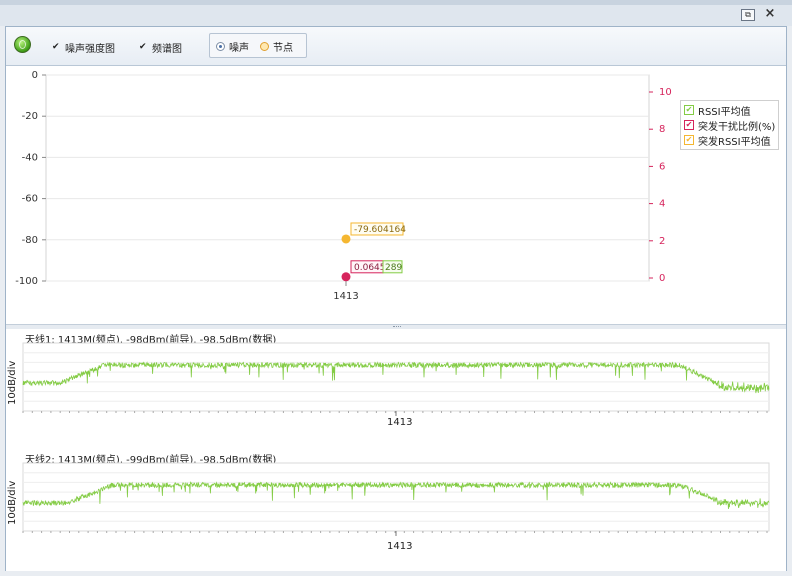 Image resolution: width=792 pixels, height=576 pixels. What do you see at coordinates (283, 48) in the screenshot?
I see `radio-node-label: 节点` at bounding box center [283, 48].